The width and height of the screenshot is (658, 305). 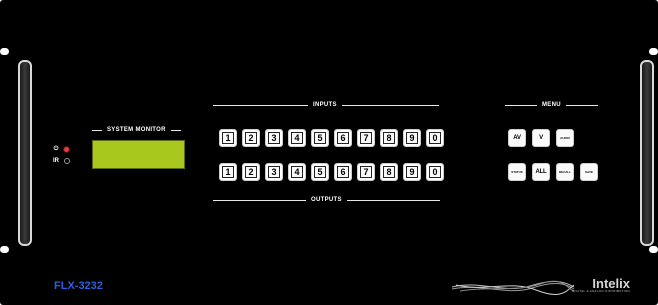 What do you see at coordinates (553, 172) in the screenshot?
I see `menu-button-row-2: STATUS ALL RECALL SAVE` at bounding box center [553, 172].